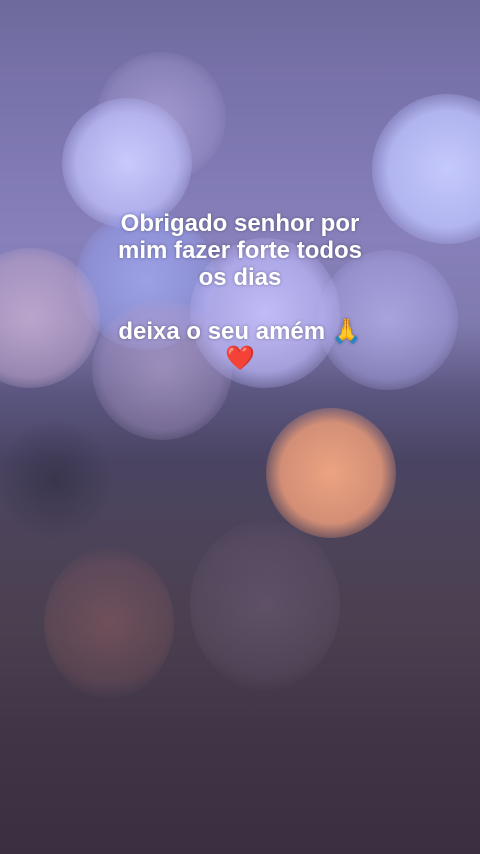 The height and width of the screenshot is (854, 480). What do you see at coordinates (222, 331) in the screenshot?
I see `caption-amen-text: deixa o seu amém` at bounding box center [222, 331].